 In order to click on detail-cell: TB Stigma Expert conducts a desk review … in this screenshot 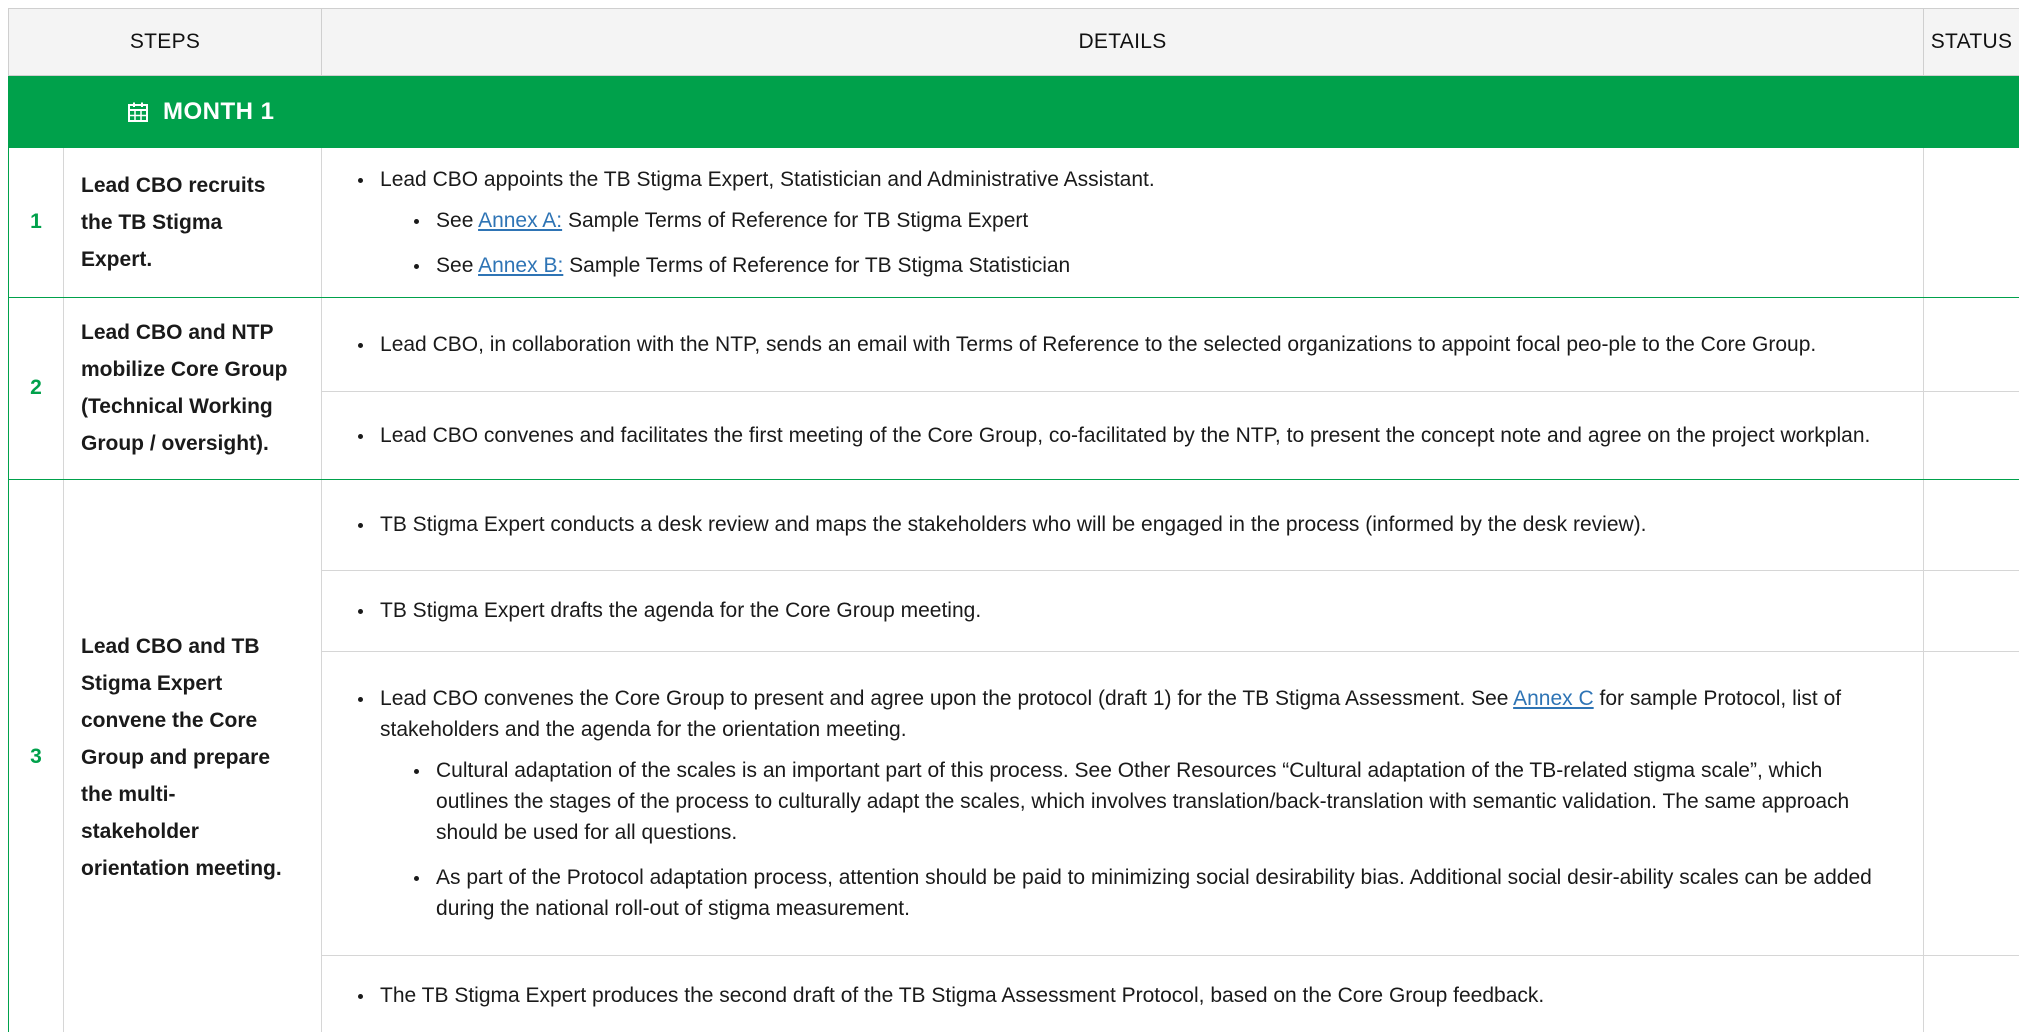, I will do `click(1123, 525)`.